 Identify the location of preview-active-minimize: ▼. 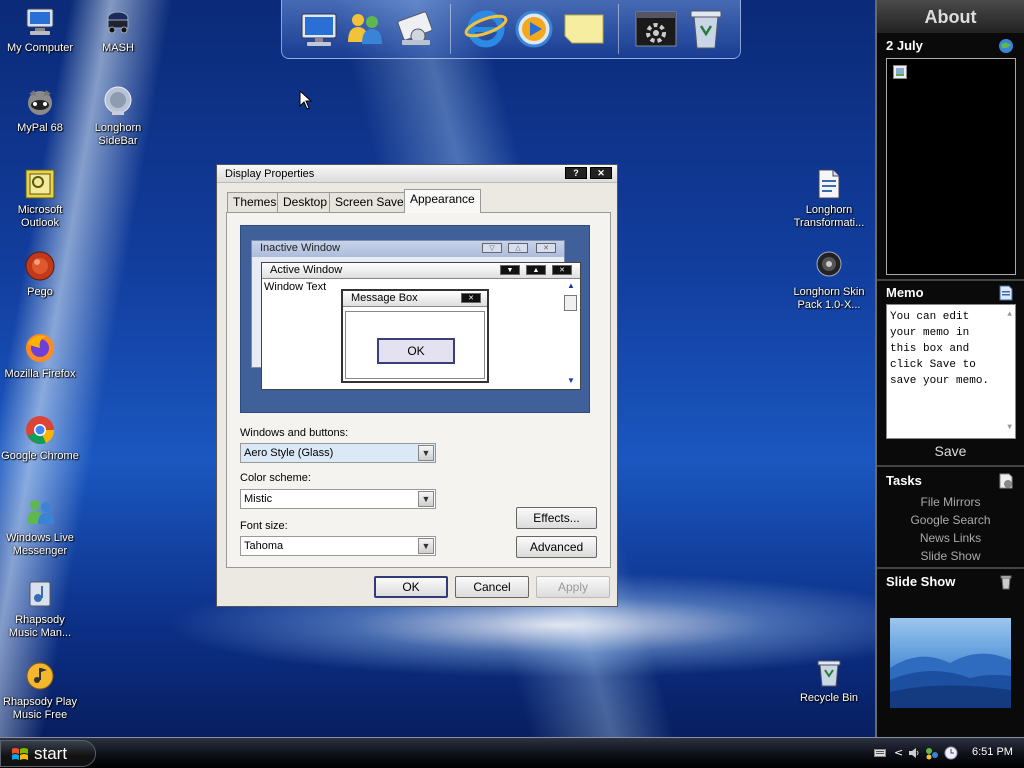
(510, 270).